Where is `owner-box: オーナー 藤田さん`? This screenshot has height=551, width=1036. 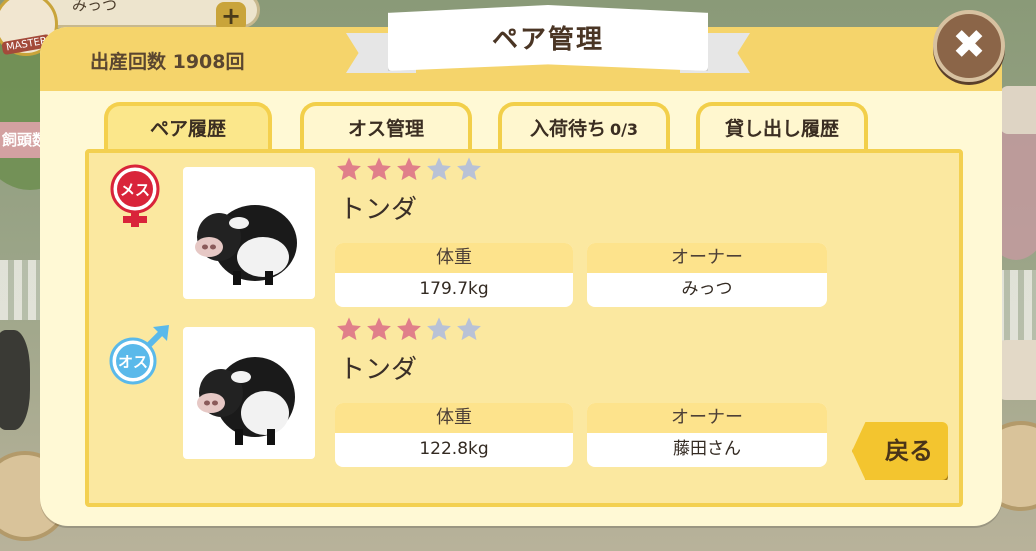
owner-box: オーナー 藤田さん is located at coordinates (707, 435).